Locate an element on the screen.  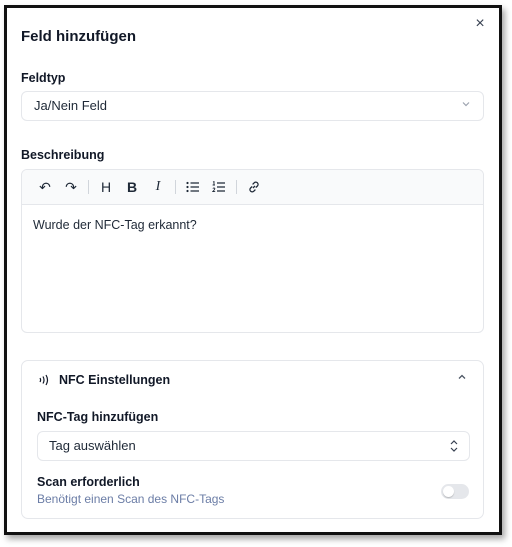
link-button is located at coordinates (254, 187).